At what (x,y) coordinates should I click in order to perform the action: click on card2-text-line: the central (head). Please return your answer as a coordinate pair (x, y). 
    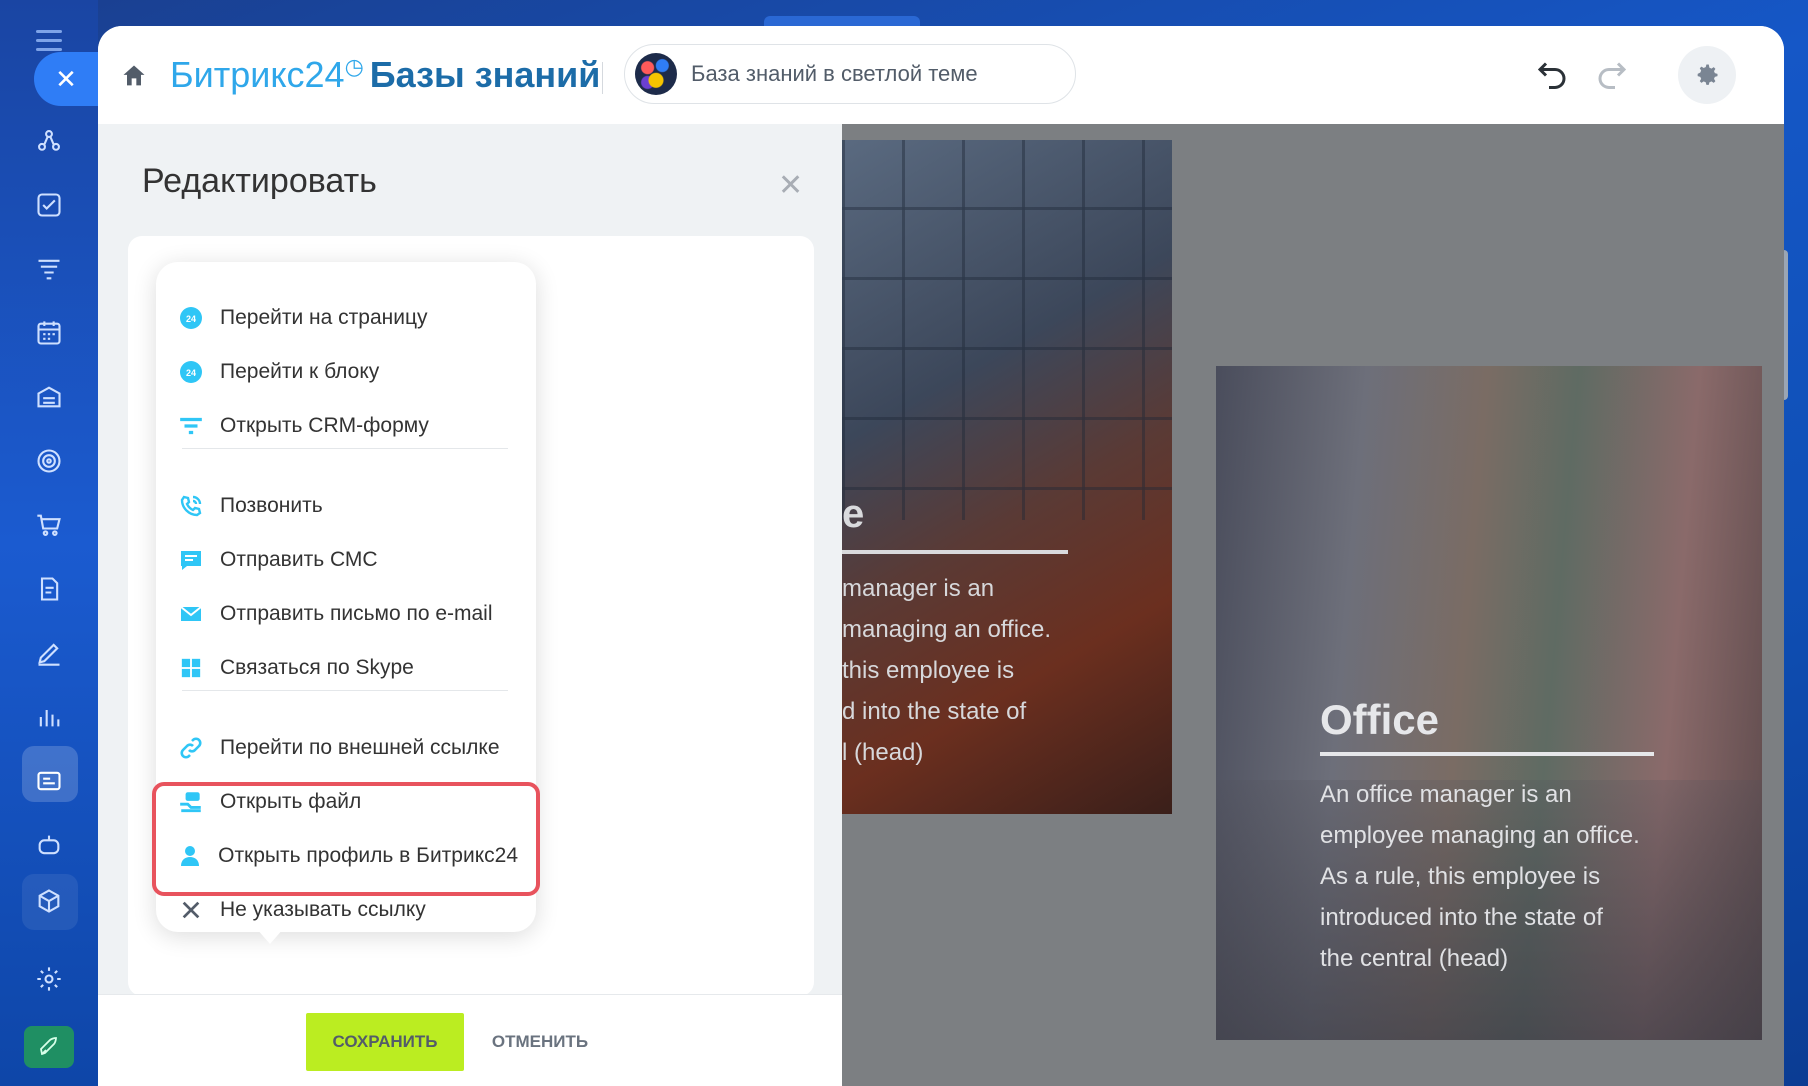
    Looking at the image, I should click on (1414, 958).